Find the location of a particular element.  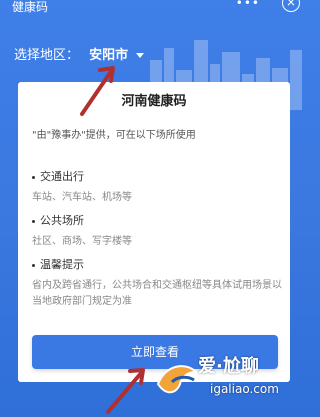

card-title: 河南健康码 is located at coordinates (154, 101).